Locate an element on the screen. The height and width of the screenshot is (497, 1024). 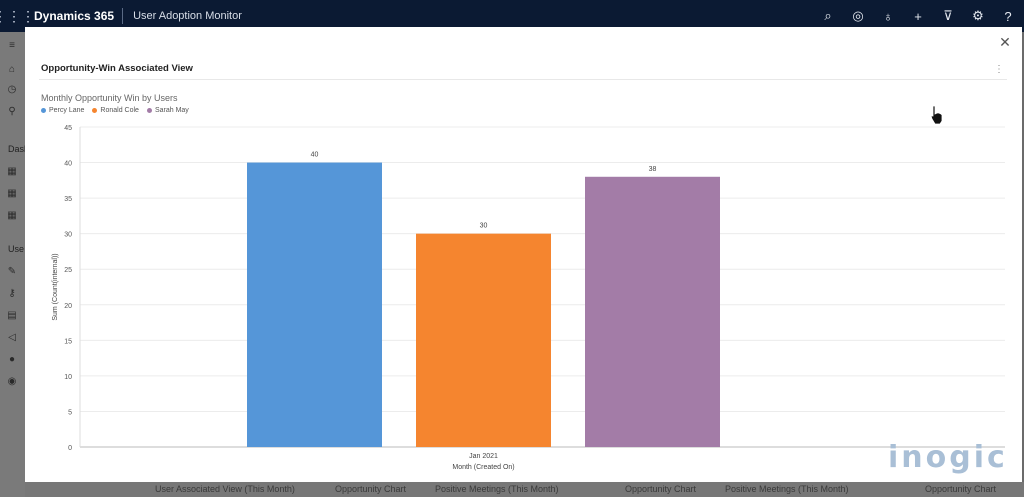
recent-icon: ◷ is located at coordinates (12, 90).